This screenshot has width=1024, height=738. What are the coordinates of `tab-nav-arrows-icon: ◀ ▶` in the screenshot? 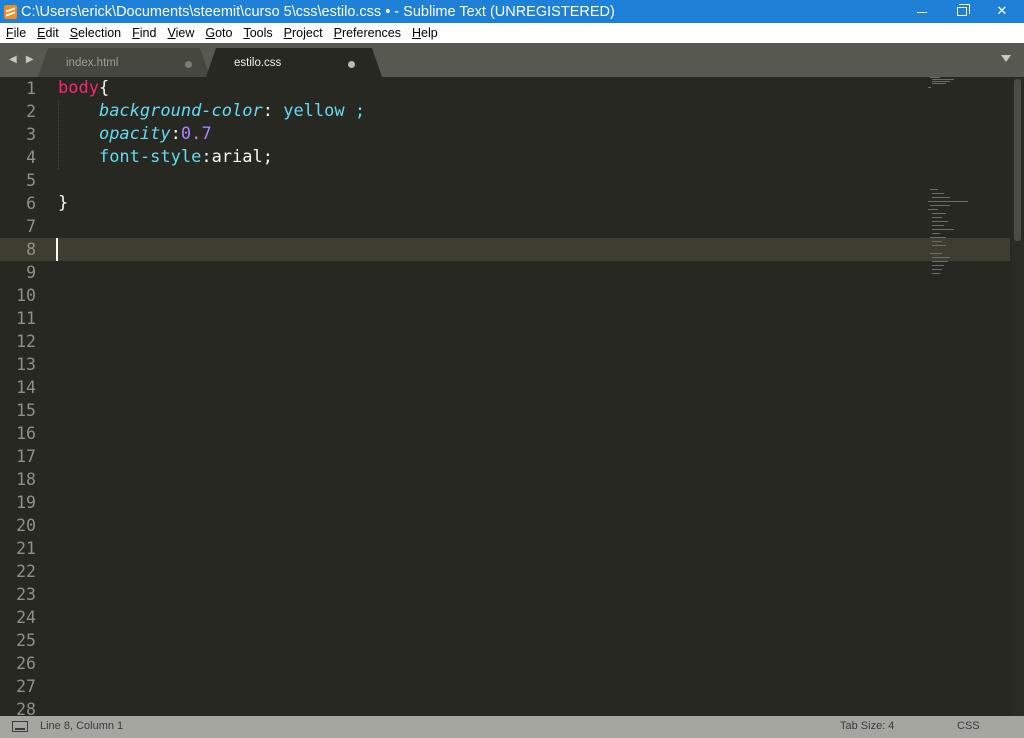 It's located at (23, 59).